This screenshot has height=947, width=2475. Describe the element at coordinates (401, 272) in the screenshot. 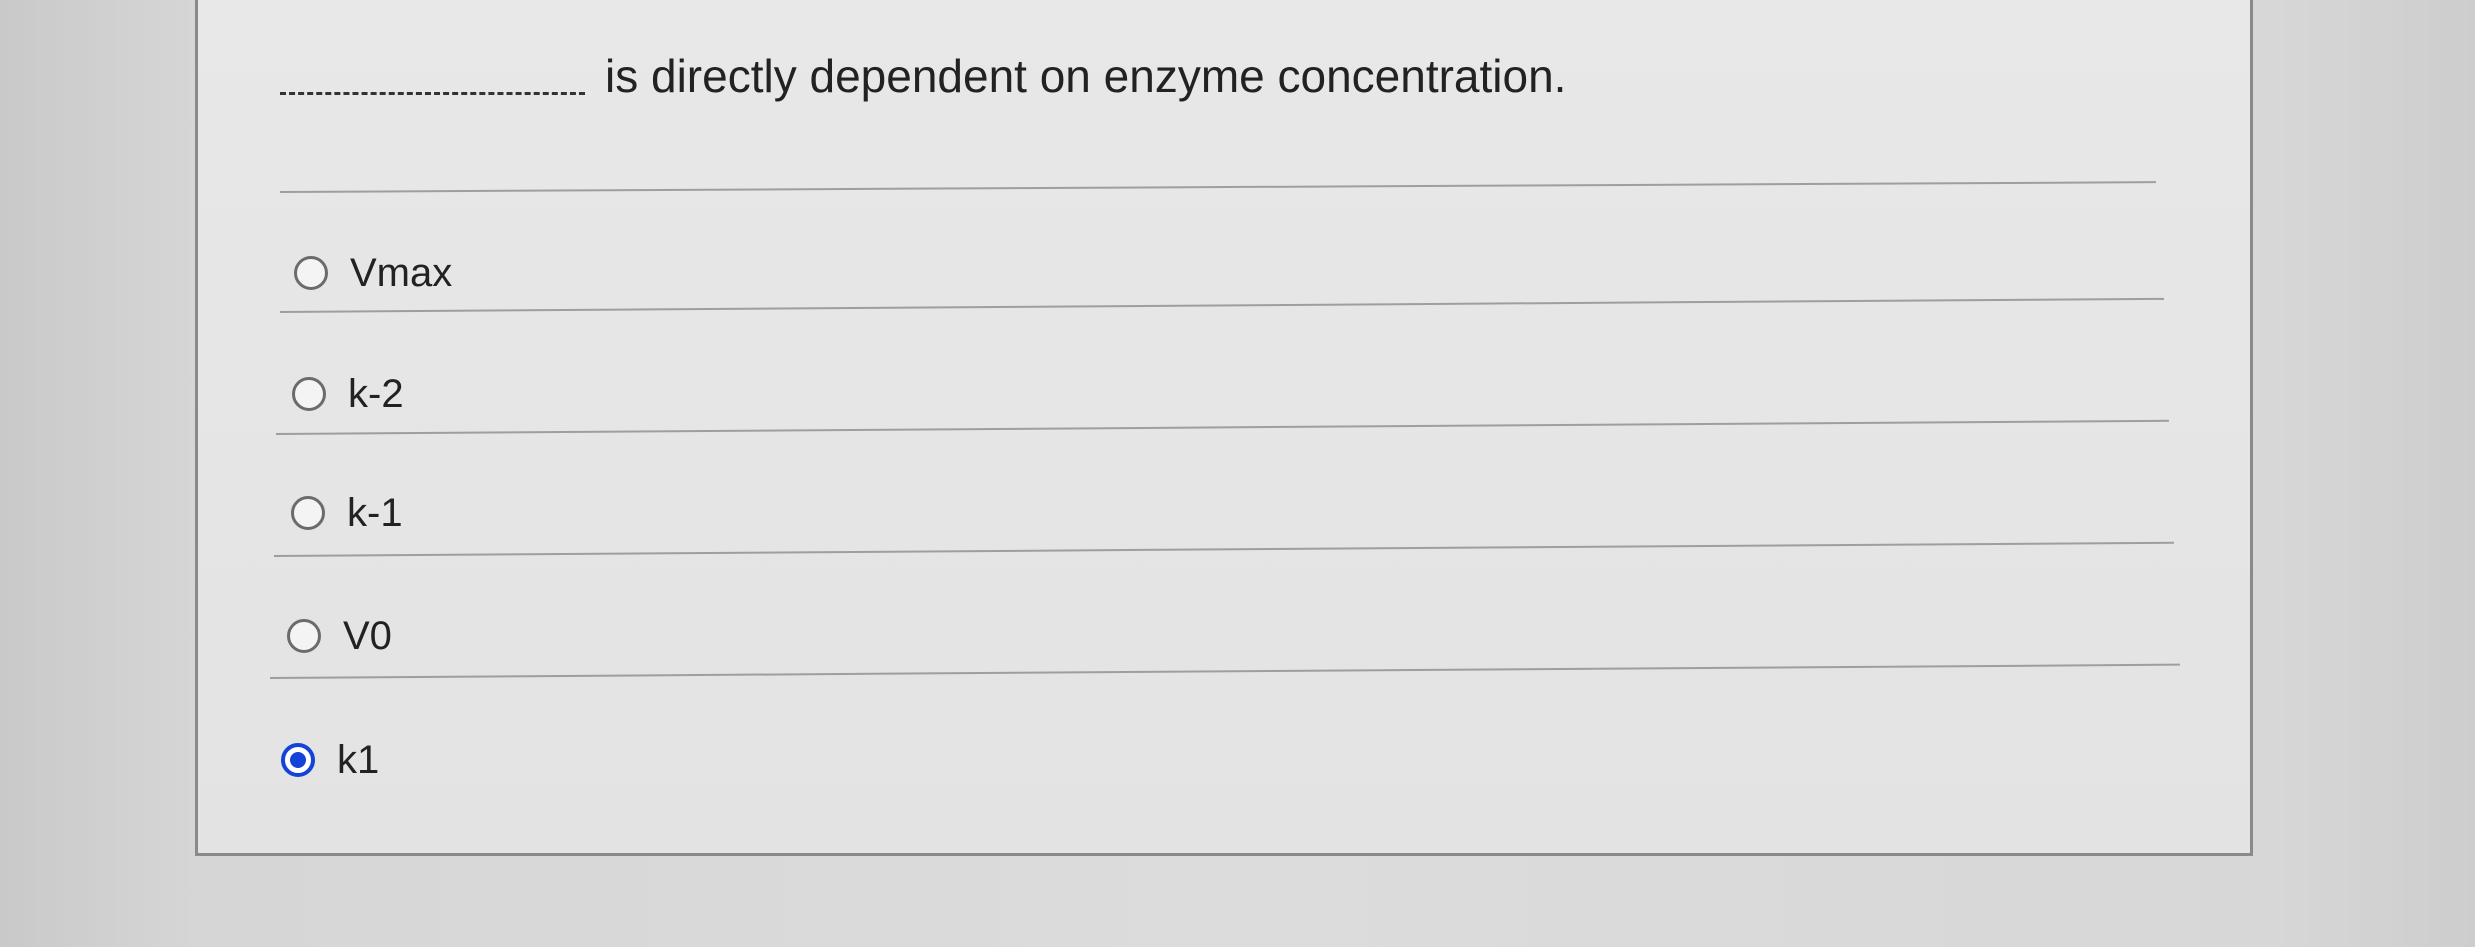

I see `option-label: Vmax` at that location.